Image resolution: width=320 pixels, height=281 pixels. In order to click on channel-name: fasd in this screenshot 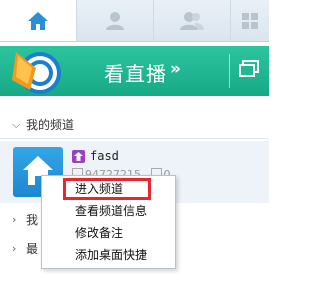, I will do `click(104, 156)`.